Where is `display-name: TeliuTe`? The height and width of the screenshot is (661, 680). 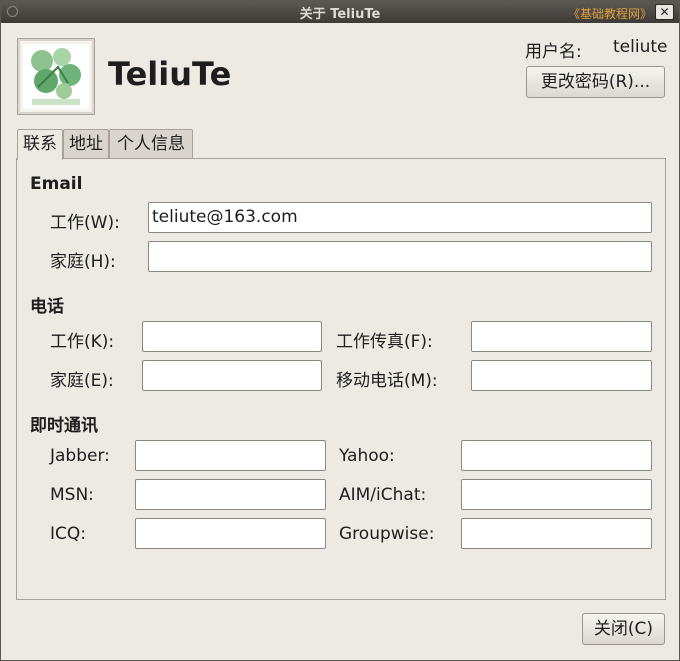 display-name: TeliuTe is located at coordinates (170, 74).